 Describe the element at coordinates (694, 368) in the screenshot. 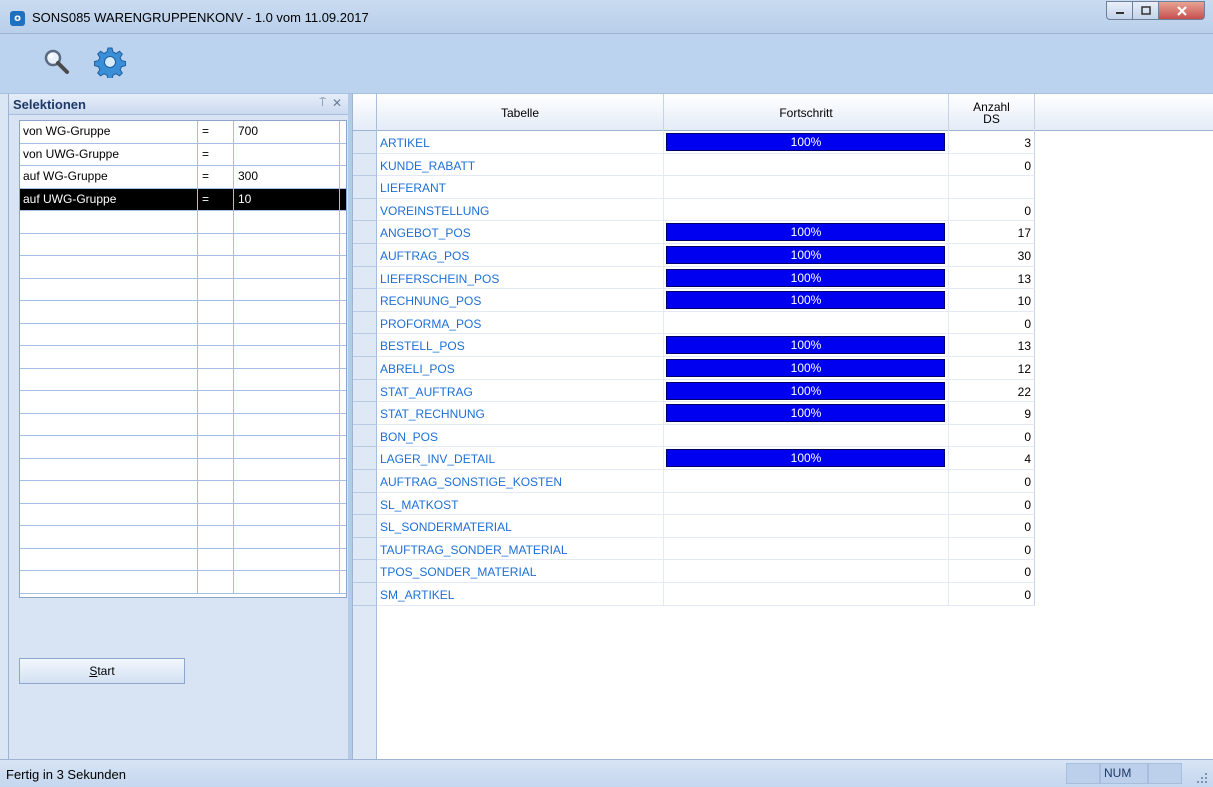

I see `table-row: ABRELI_POS 100% 12` at that location.